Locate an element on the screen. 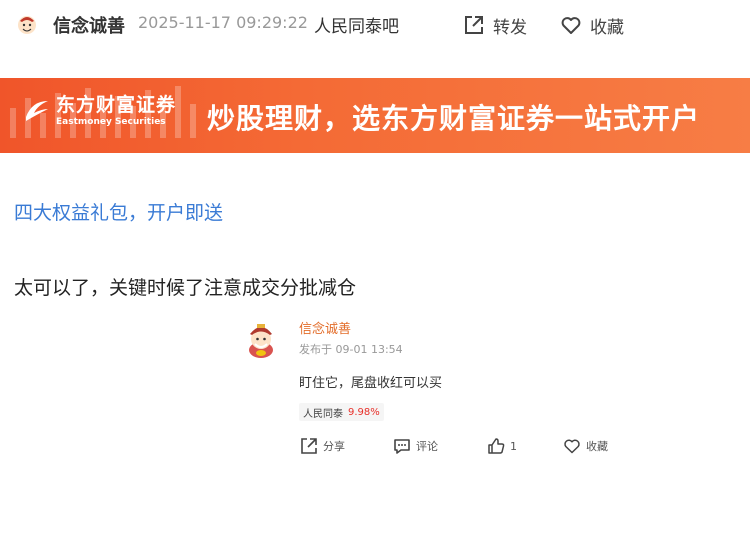  stock-tag: 人民同泰 9.98% is located at coordinates (341, 412).